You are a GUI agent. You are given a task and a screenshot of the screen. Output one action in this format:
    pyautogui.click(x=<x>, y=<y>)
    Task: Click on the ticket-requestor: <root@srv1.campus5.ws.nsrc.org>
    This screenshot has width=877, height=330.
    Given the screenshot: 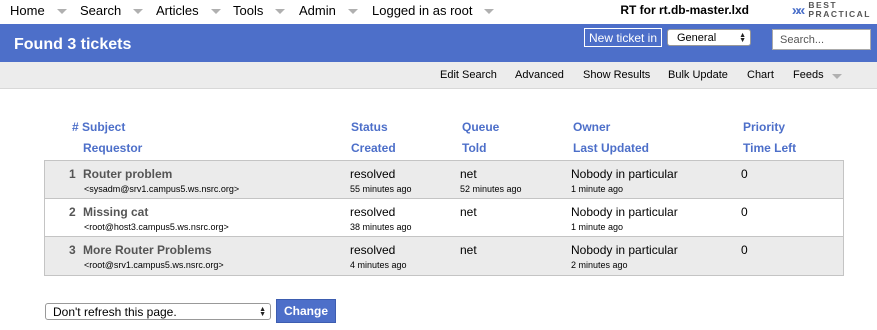 What is the action you would take?
    pyautogui.click(x=154, y=265)
    